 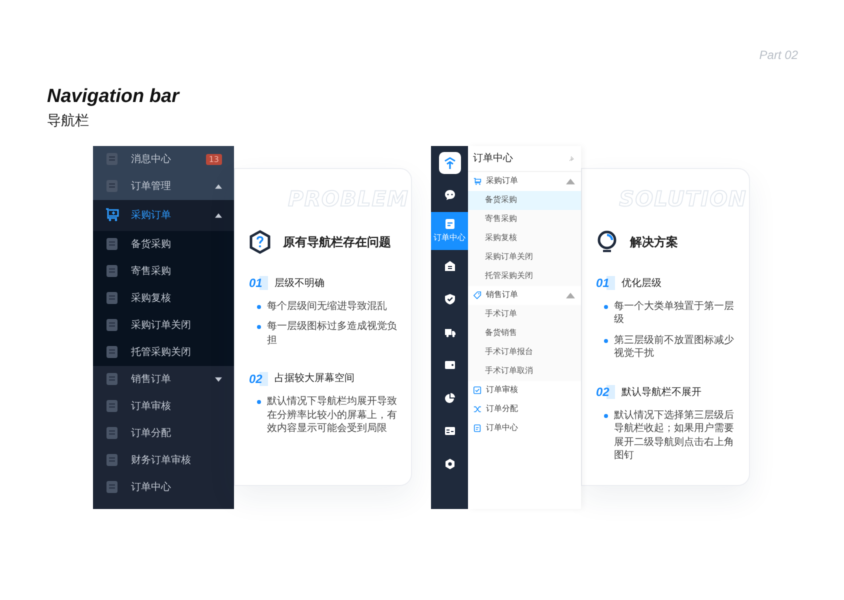 I want to click on submenu-subitem: 手术订单报台, so click(x=524, y=352).